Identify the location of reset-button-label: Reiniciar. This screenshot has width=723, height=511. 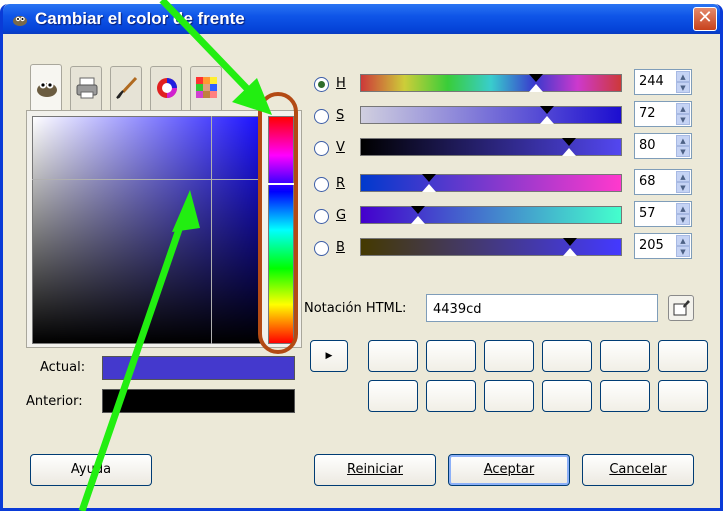
(375, 469).